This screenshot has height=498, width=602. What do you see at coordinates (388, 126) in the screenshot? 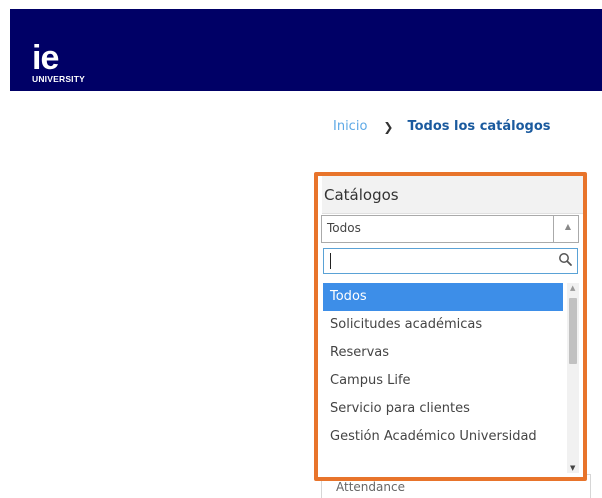
I see `chevron-right-icon: ❯` at bounding box center [388, 126].